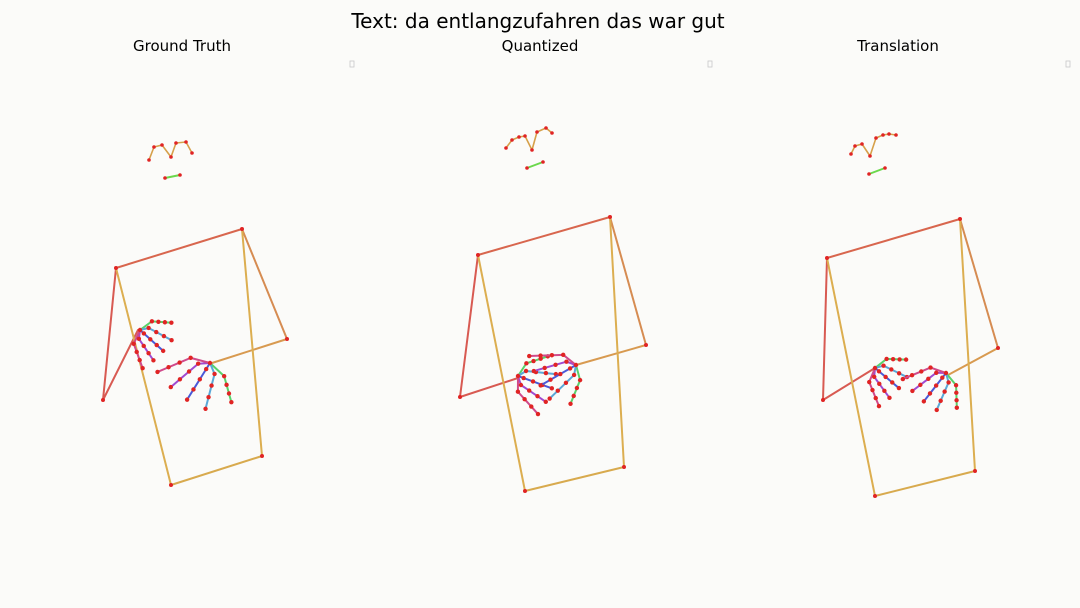 The width and height of the screenshot is (1080, 608). What do you see at coordinates (553, 309) in the screenshot?
I see `skeleton-quantized` at bounding box center [553, 309].